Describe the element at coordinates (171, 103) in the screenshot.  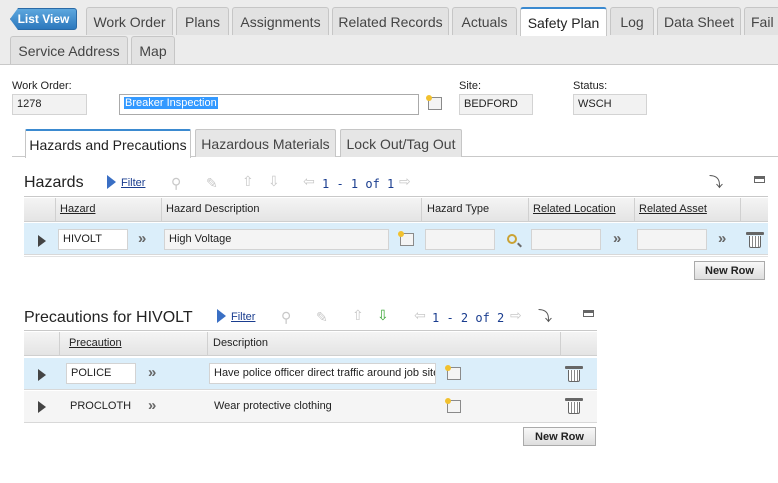
I see `description-value: Breaker Inspection` at that location.